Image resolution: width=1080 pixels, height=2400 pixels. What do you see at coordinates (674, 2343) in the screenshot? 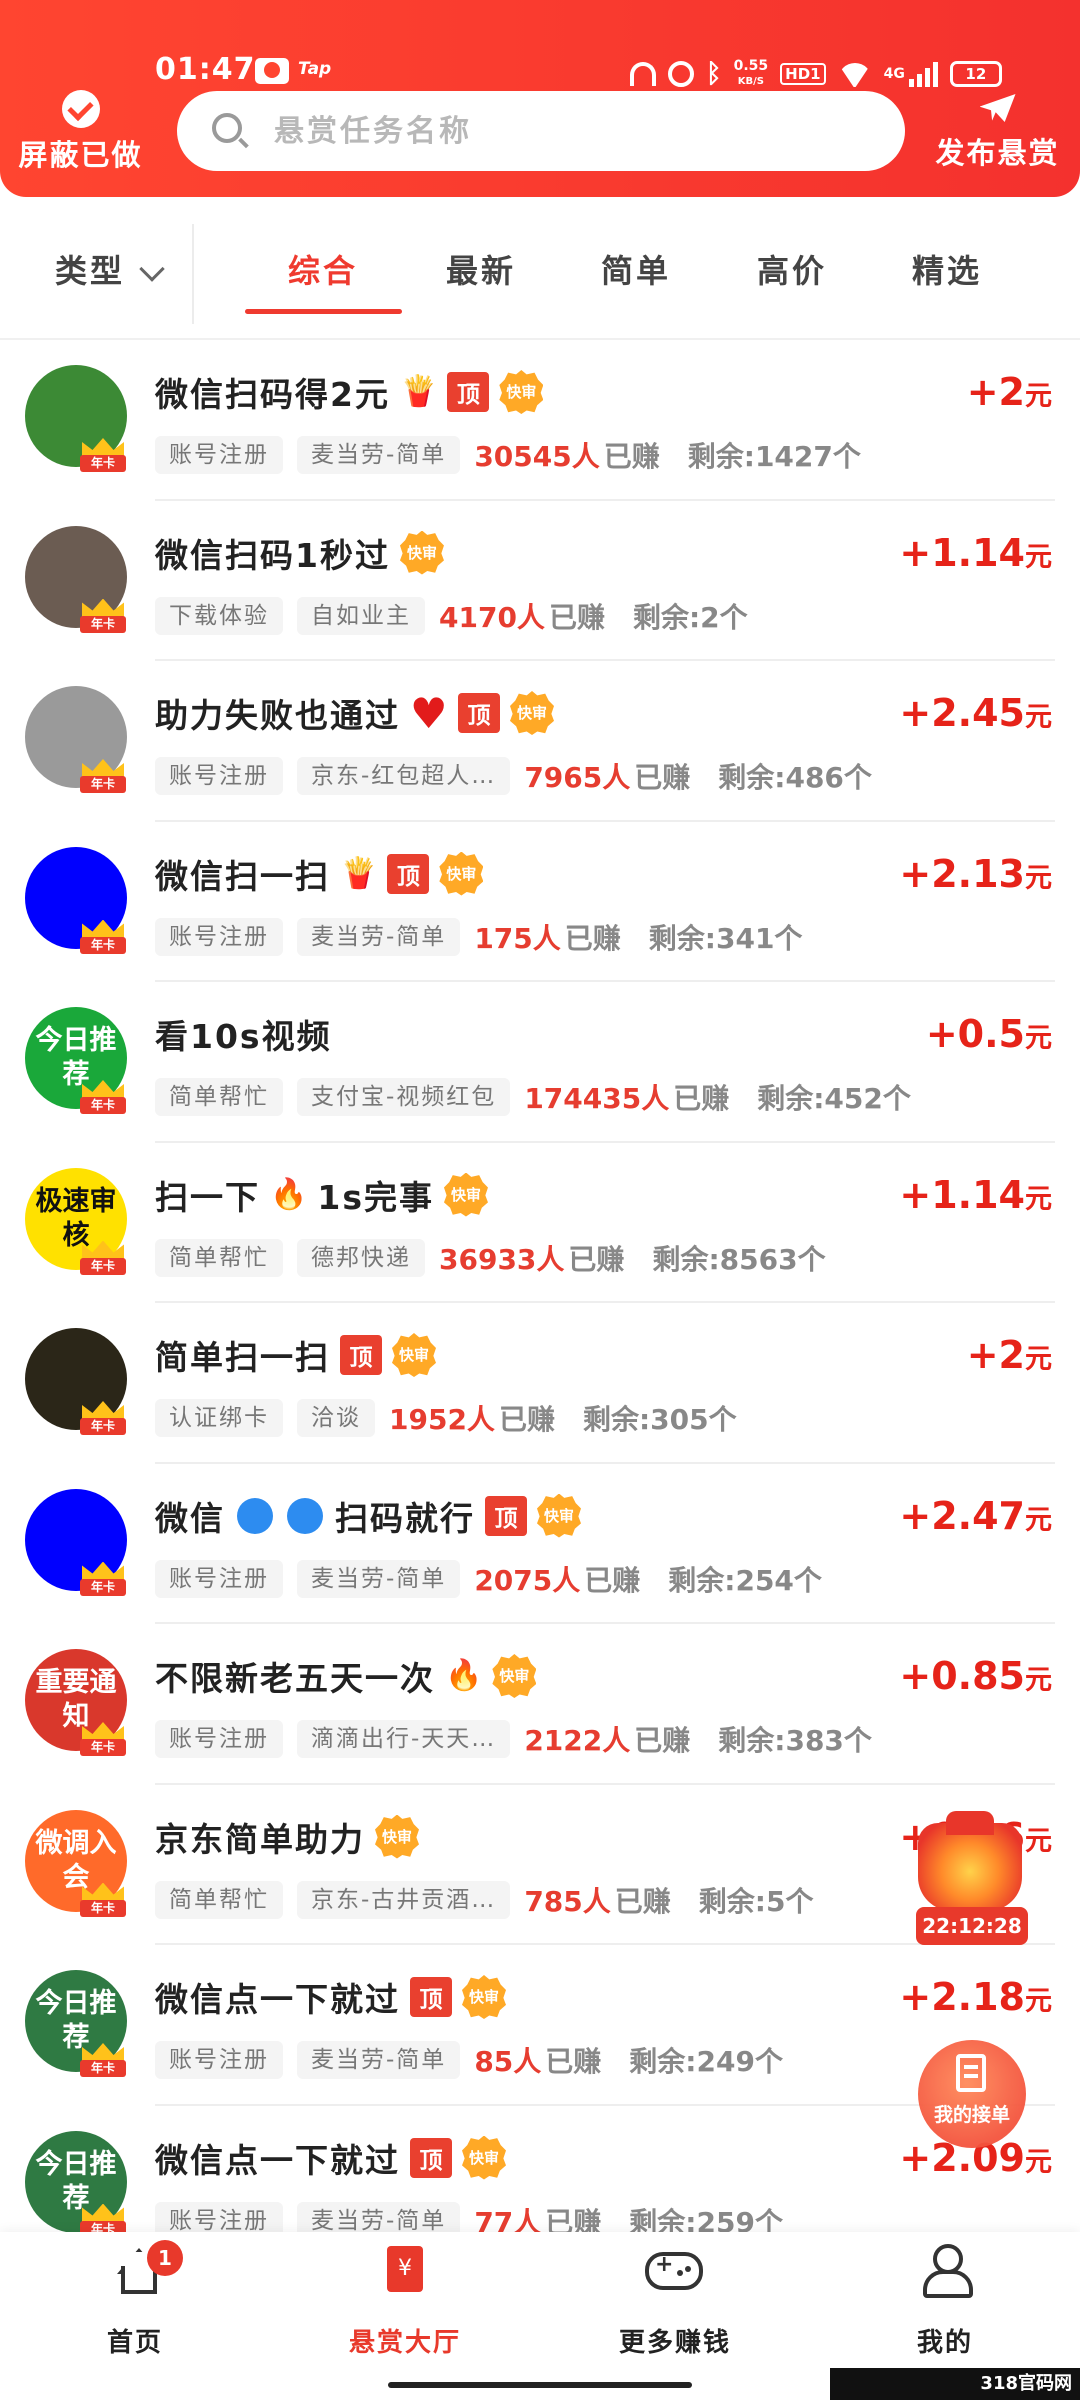
I see `nav-more-earn-label: 更多赚钱` at bounding box center [674, 2343].